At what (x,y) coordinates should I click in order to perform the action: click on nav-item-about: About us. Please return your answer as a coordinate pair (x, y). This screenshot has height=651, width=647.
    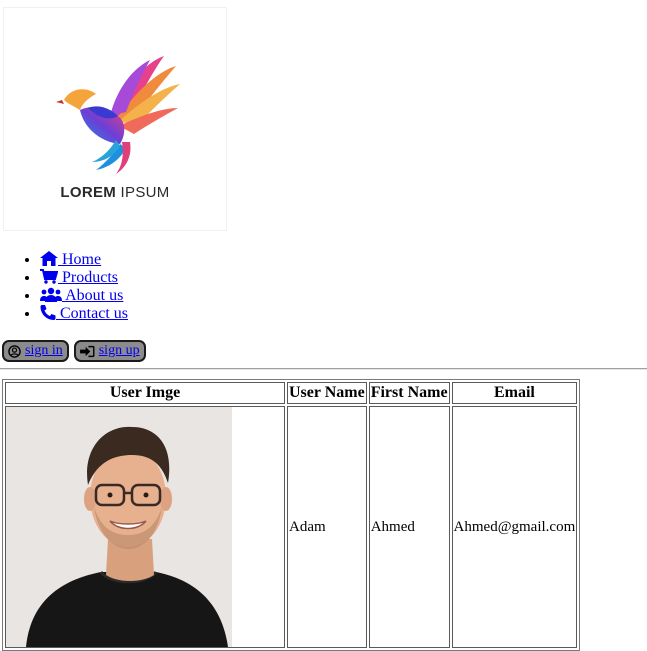
    Looking at the image, I should click on (84, 296).